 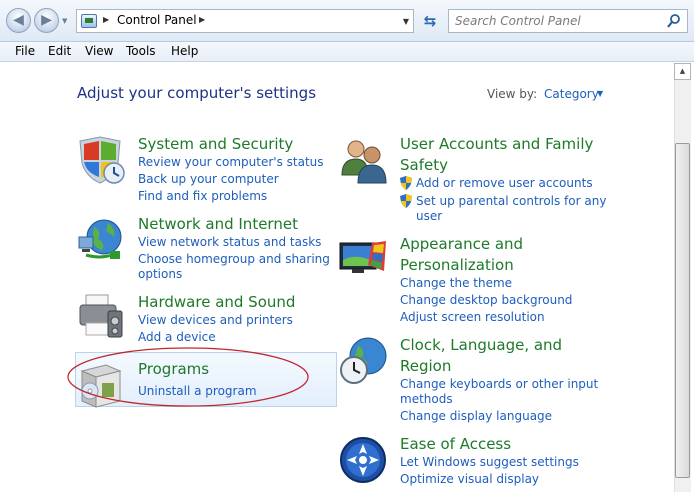 What do you see at coordinates (215, 320) in the screenshot?
I see `link-devices-printers: View devices and printers` at bounding box center [215, 320].